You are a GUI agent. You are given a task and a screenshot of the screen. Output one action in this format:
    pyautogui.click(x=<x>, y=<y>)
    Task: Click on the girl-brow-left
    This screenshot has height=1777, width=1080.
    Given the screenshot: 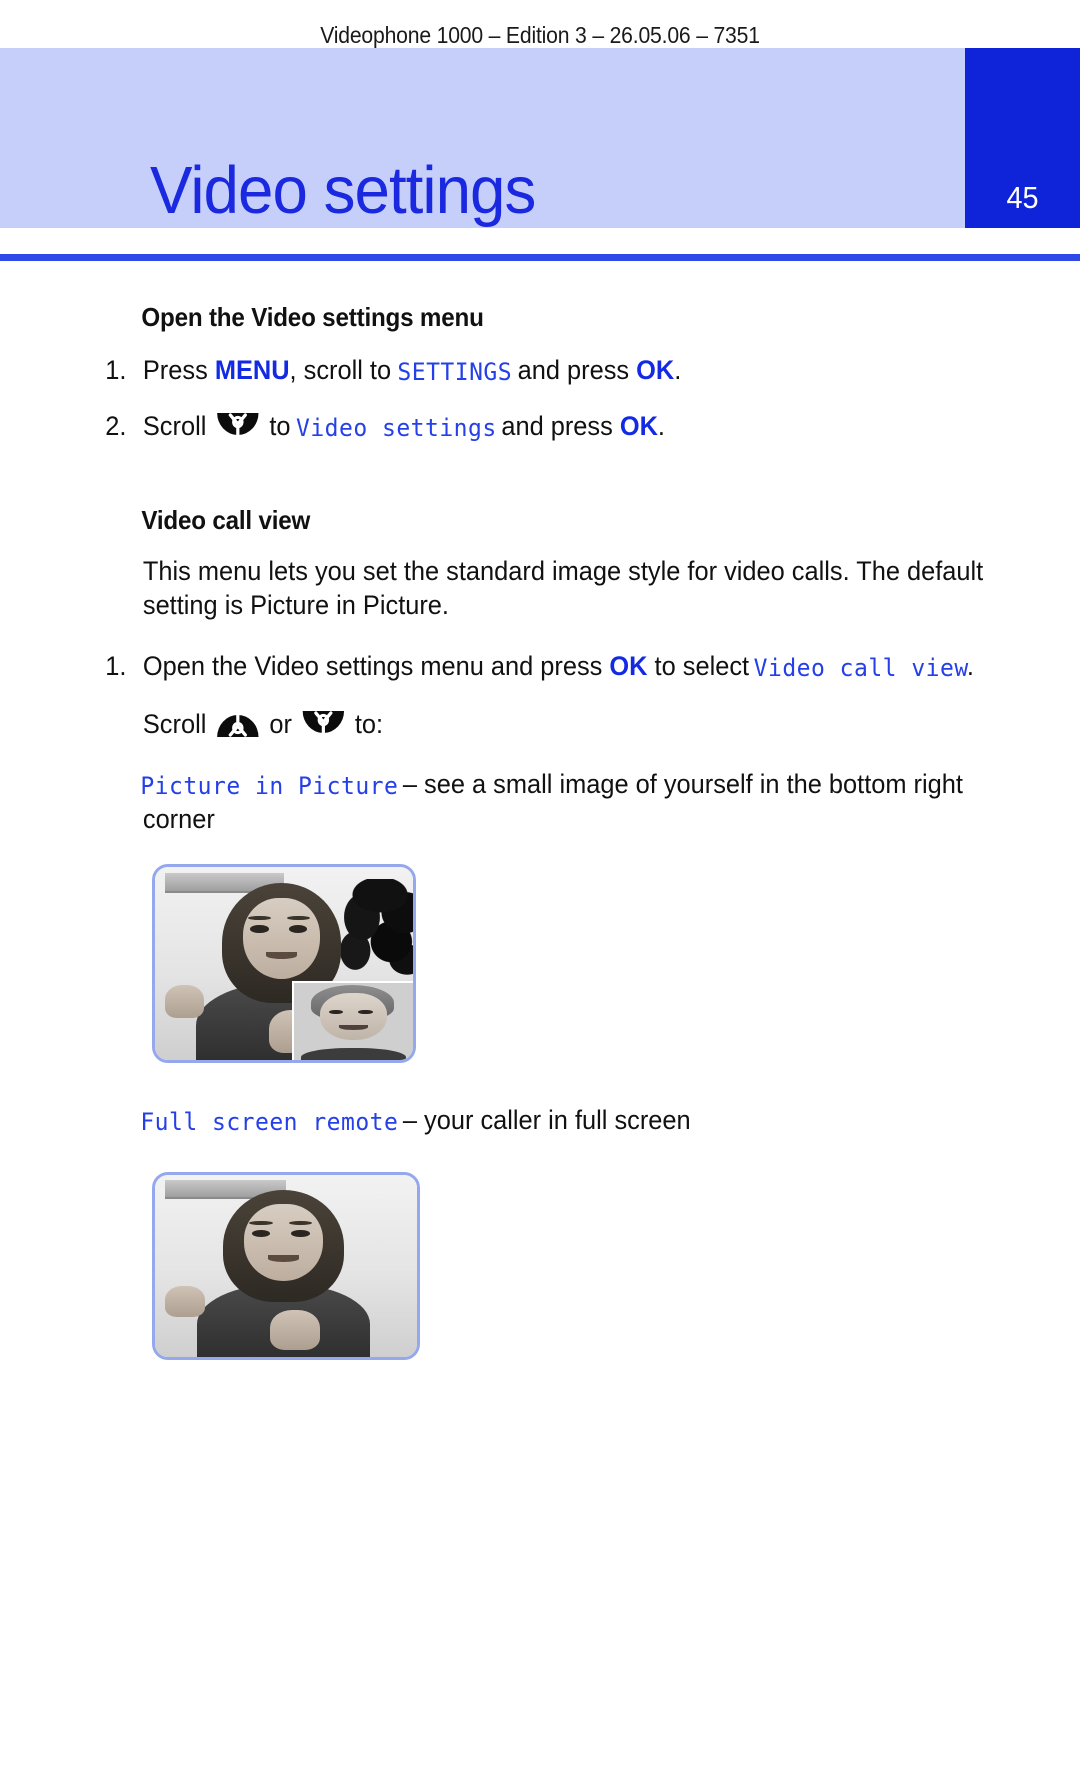 What is the action you would take?
    pyautogui.click(x=261, y=1222)
    